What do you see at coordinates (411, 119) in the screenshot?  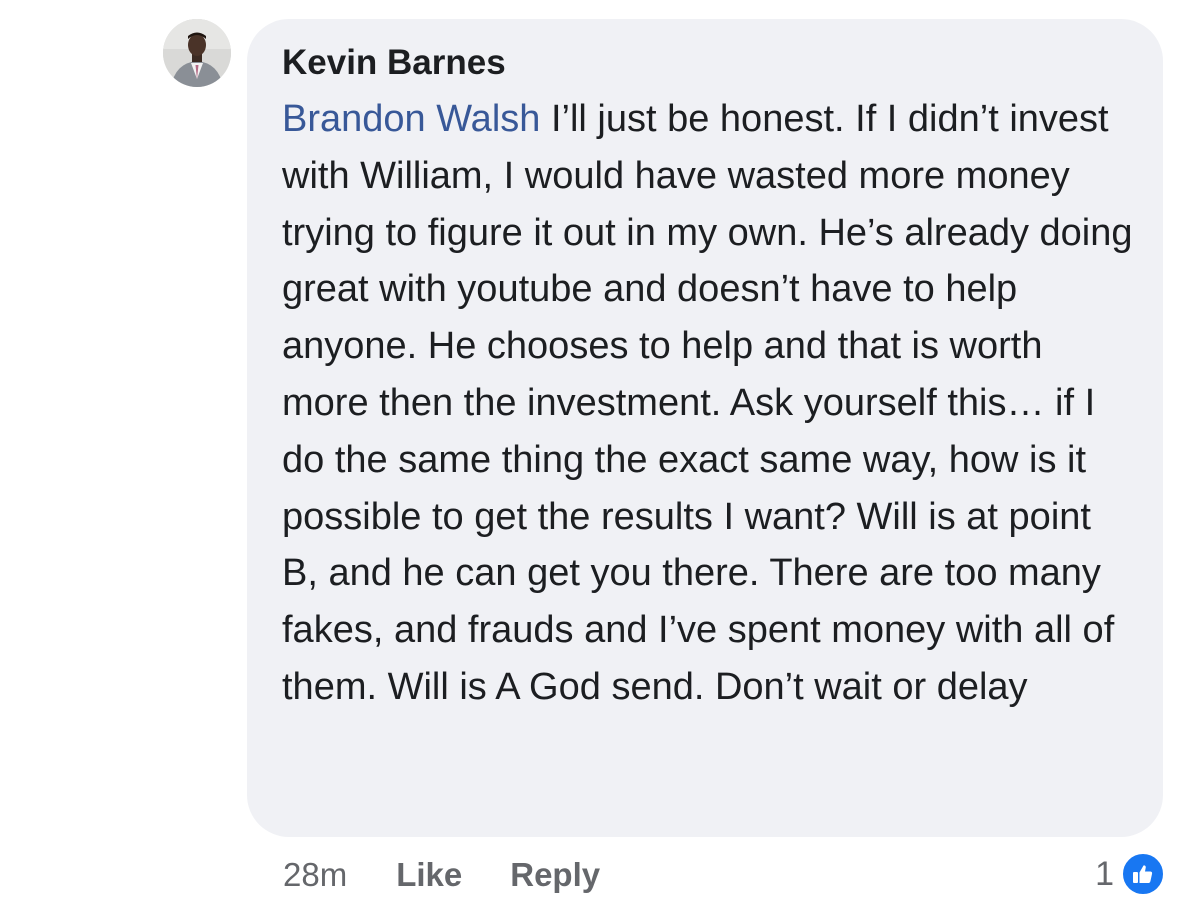 I see `mention-link: Brandon Walsh` at bounding box center [411, 119].